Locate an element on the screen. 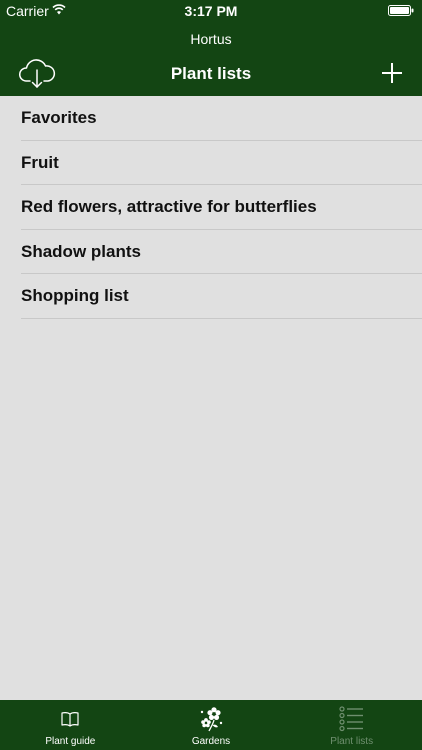 Image resolution: width=422 pixels, height=750 pixels. tab-plant-lists: Plant lists is located at coordinates (351, 725).